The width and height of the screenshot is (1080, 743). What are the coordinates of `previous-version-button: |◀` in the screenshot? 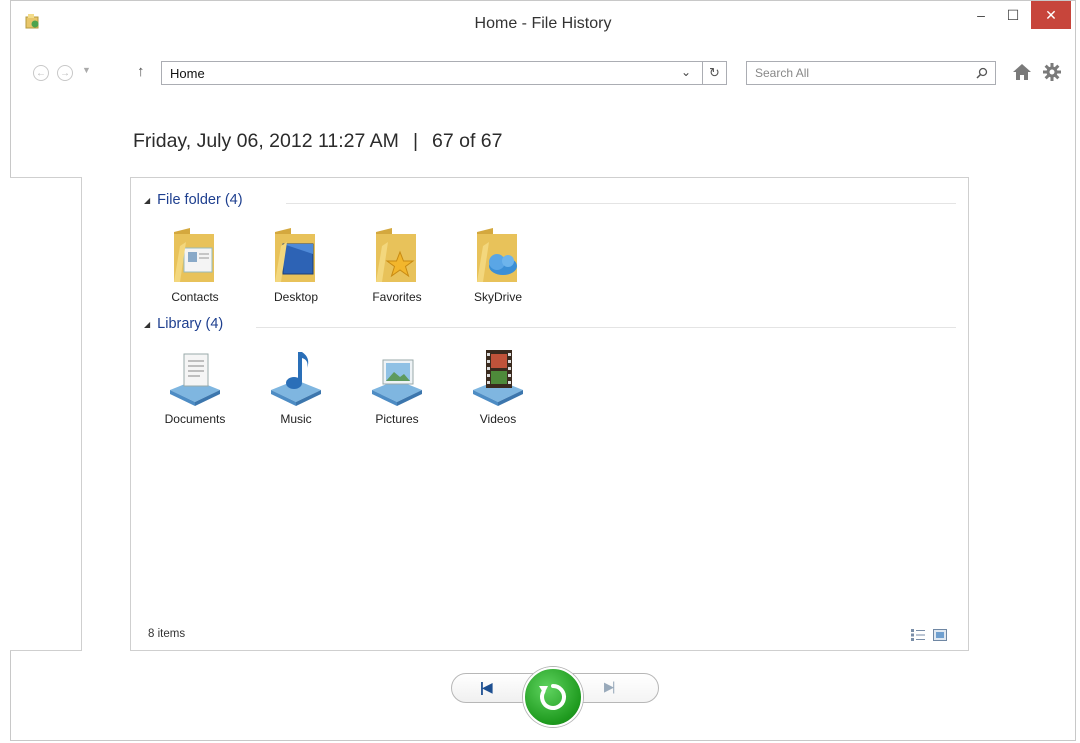 It's located at (492, 688).